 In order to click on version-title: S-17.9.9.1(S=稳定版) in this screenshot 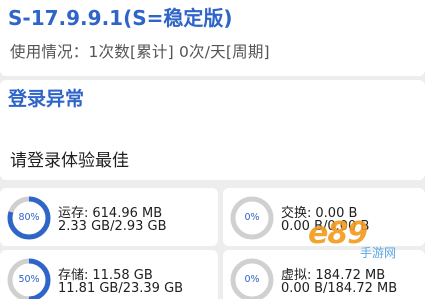, I will do `click(120, 18)`.